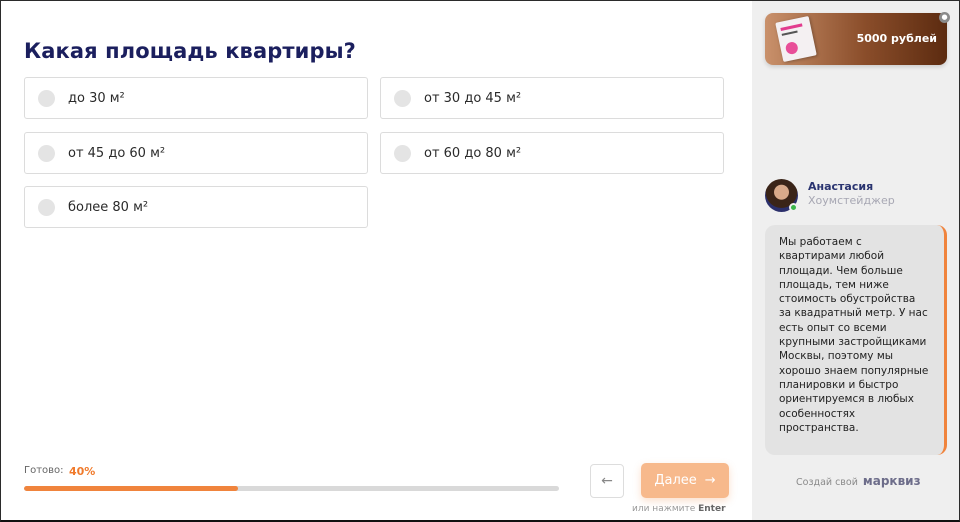 Image resolution: width=960 pixels, height=522 pixels. I want to click on next-button: Далее →, so click(685, 480).